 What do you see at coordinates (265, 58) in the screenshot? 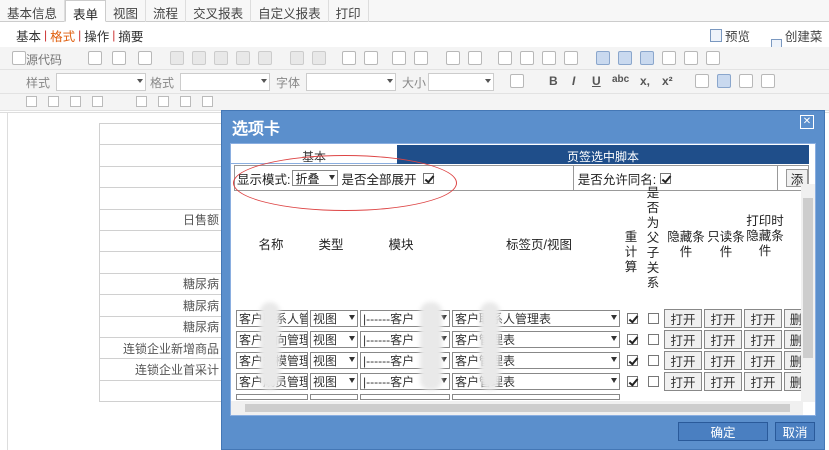
I see `paste-word-icon` at bounding box center [265, 58].